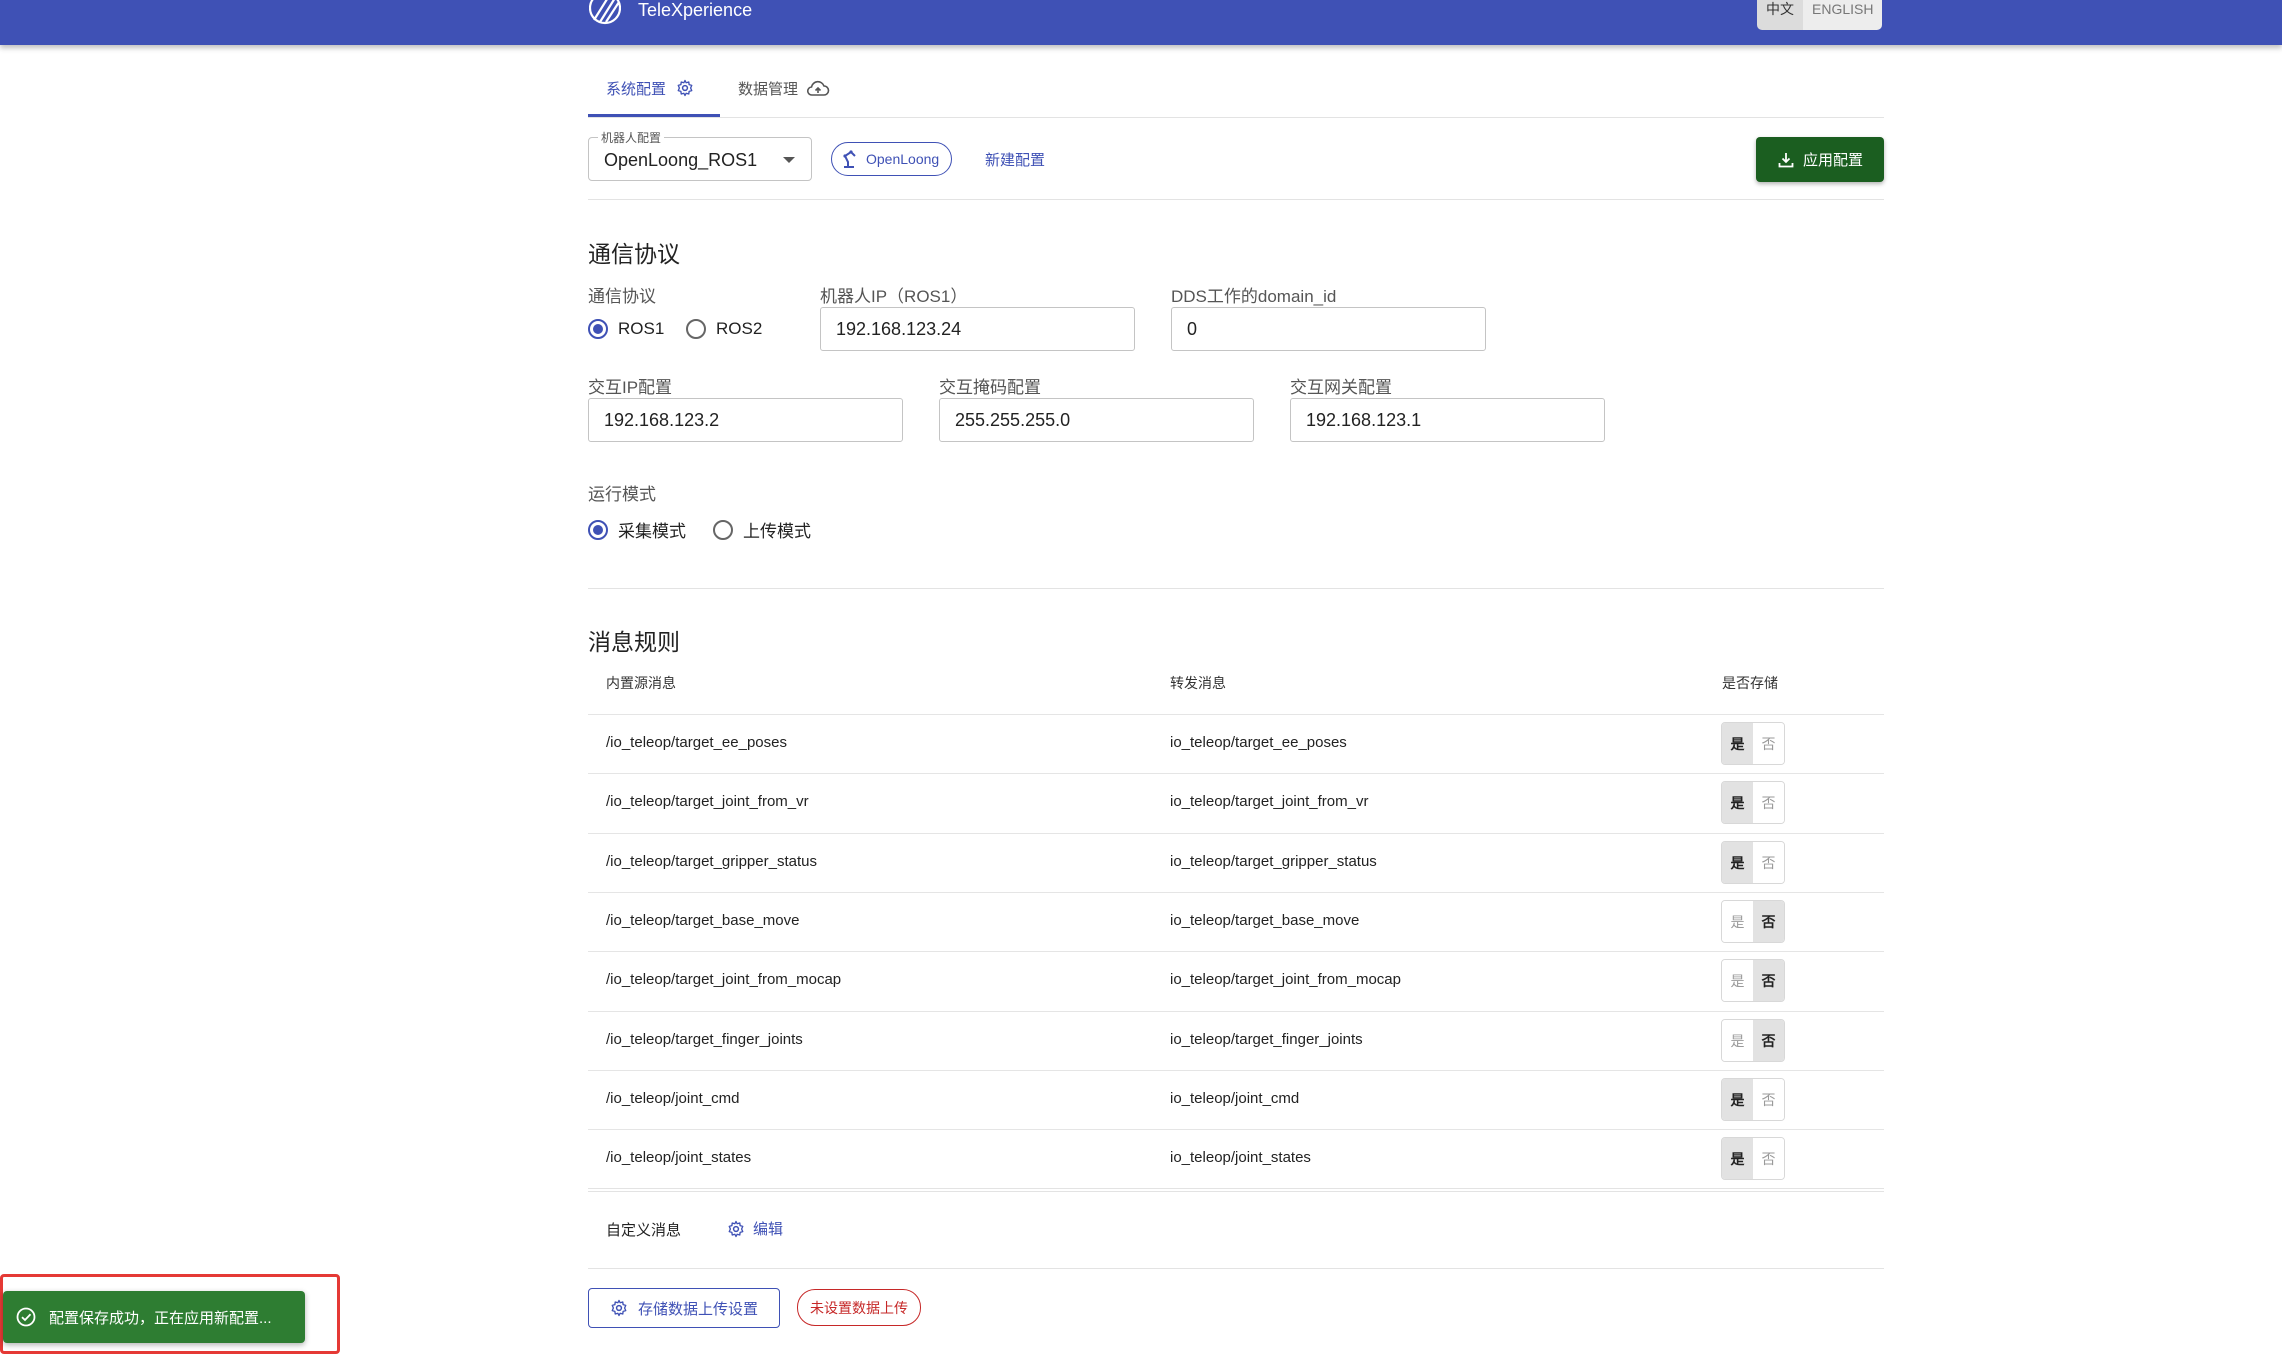 The image size is (2282, 1354). I want to click on source-message-cell: /io_teleop/target_finger_joints, so click(704, 1039).